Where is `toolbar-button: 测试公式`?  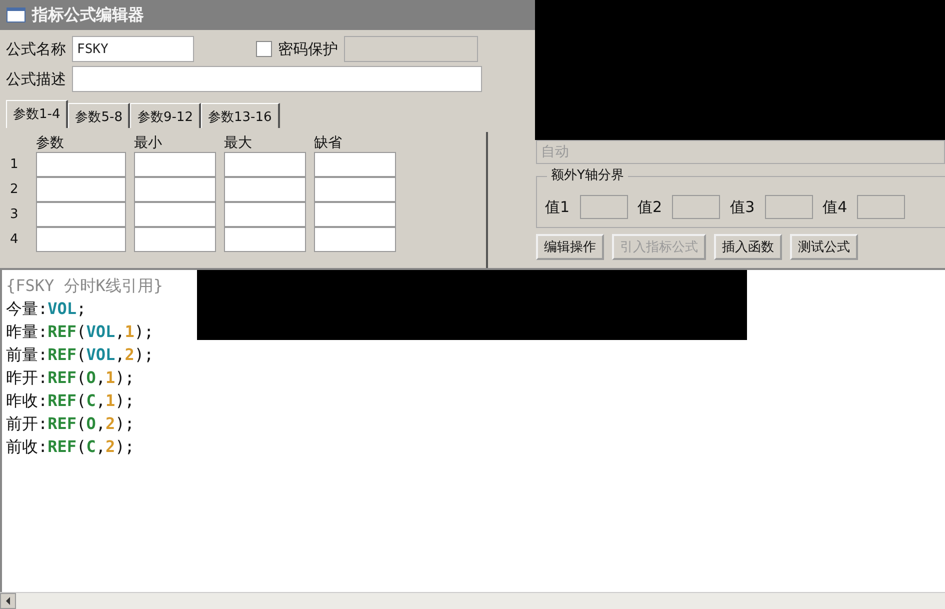 toolbar-button: 测试公式 is located at coordinates (824, 247).